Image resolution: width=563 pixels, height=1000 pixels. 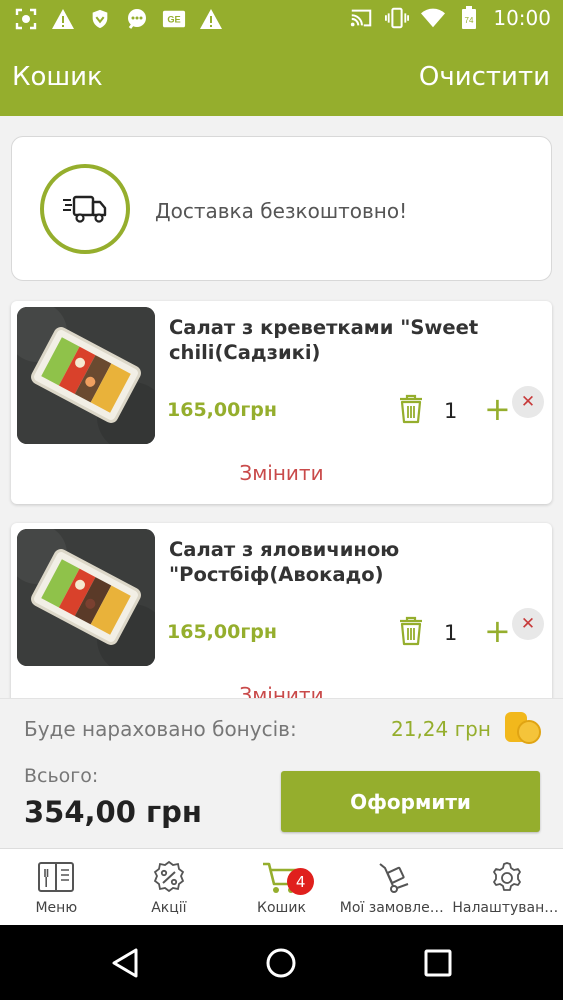 What do you see at coordinates (169, 878) in the screenshot?
I see `discount-icon` at bounding box center [169, 878].